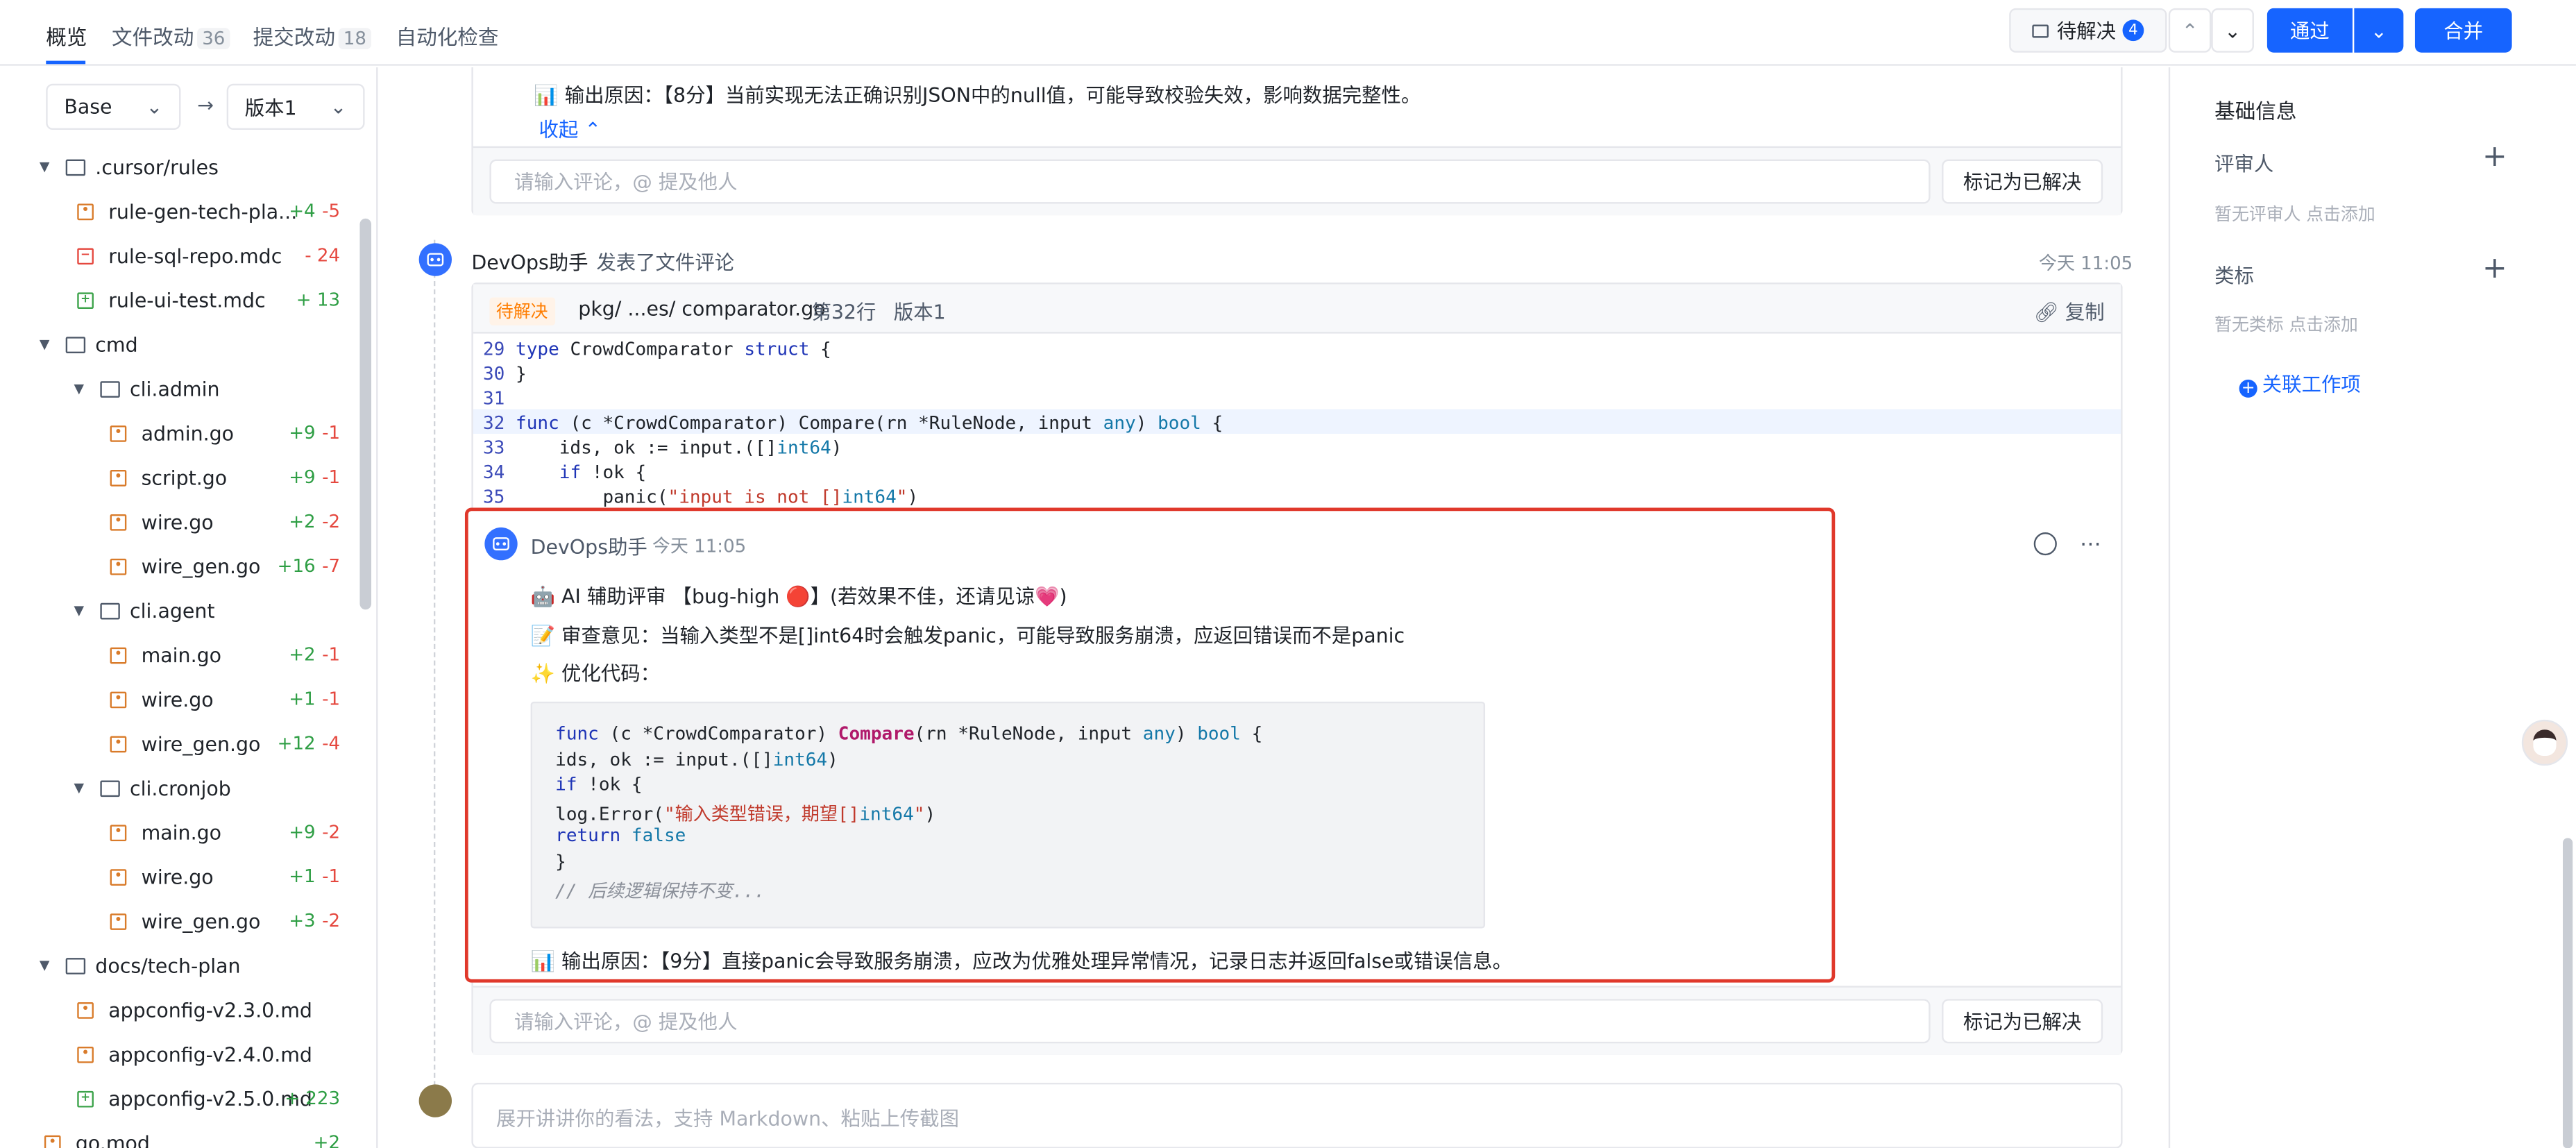  Describe the element at coordinates (210, 1010) in the screenshot. I see `tree-item-label: appconfig-v2.3.0.md` at that location.